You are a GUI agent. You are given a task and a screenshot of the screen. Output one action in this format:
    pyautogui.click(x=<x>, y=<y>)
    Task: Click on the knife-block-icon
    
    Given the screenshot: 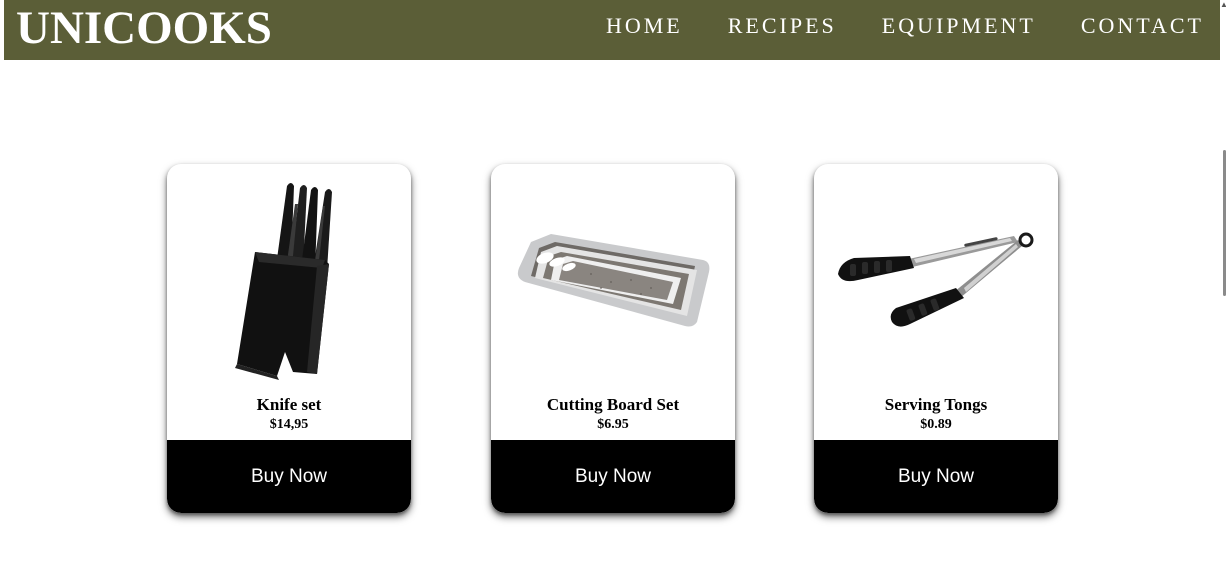 What is the action you would take?
    pyautogui.click(x=289, y=278)
    